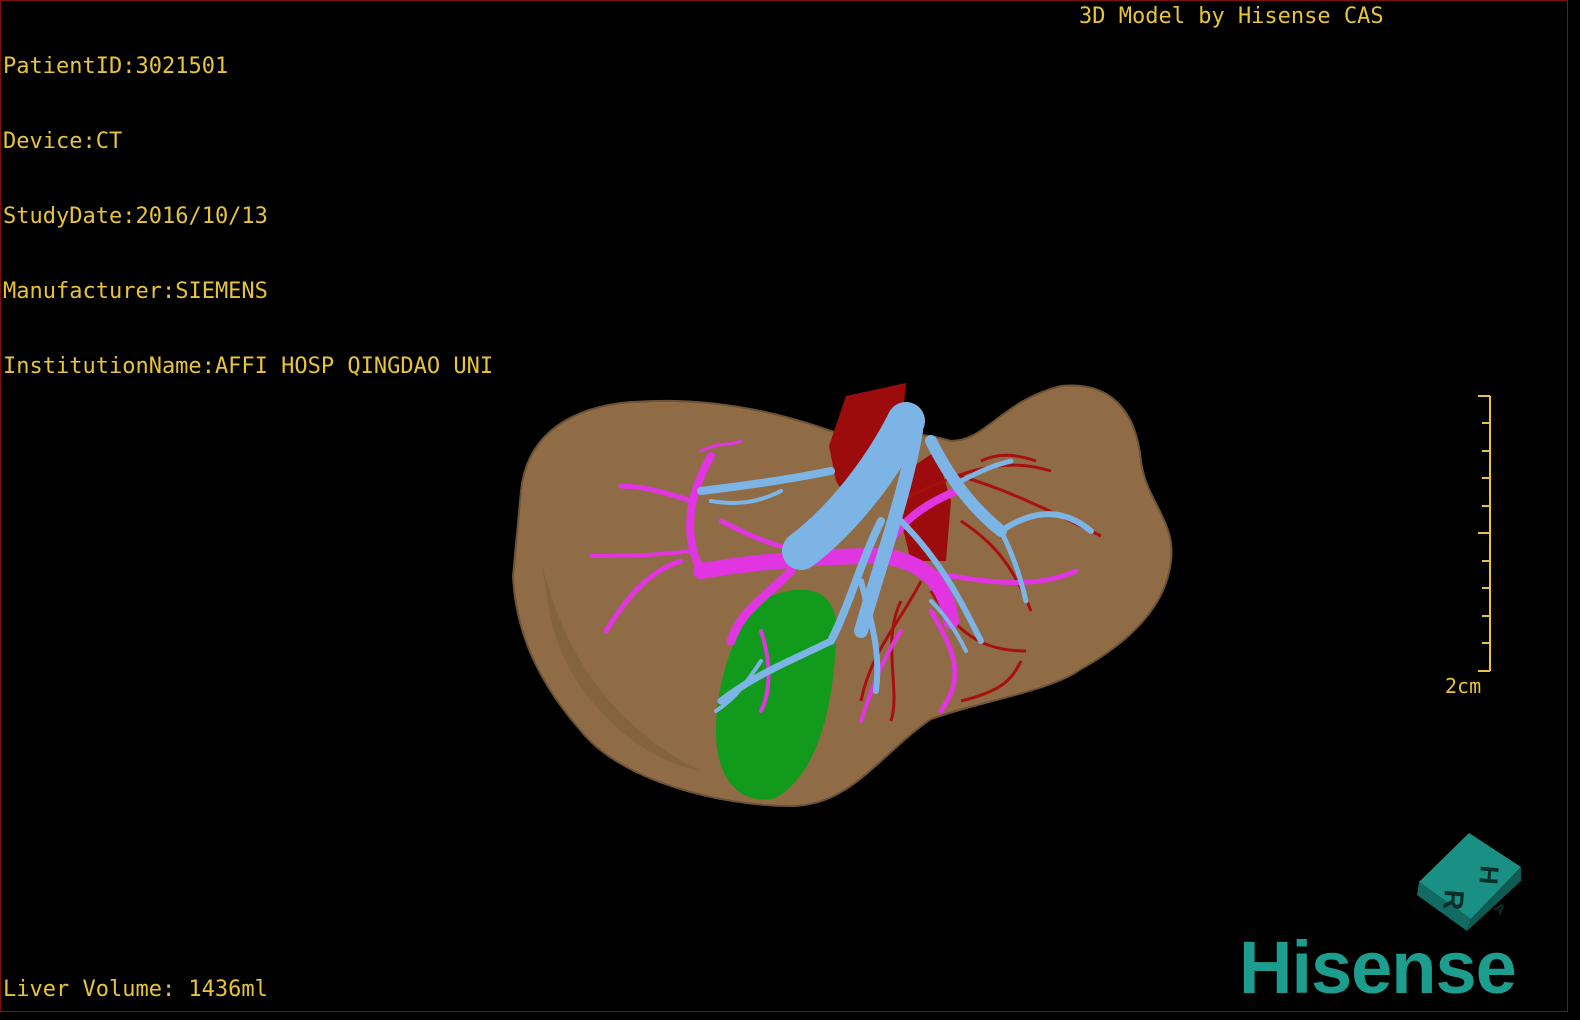 The width and height of the screenshot is (1580, 1020). I want to click on cube-face-r: R, so click(1453, 899).